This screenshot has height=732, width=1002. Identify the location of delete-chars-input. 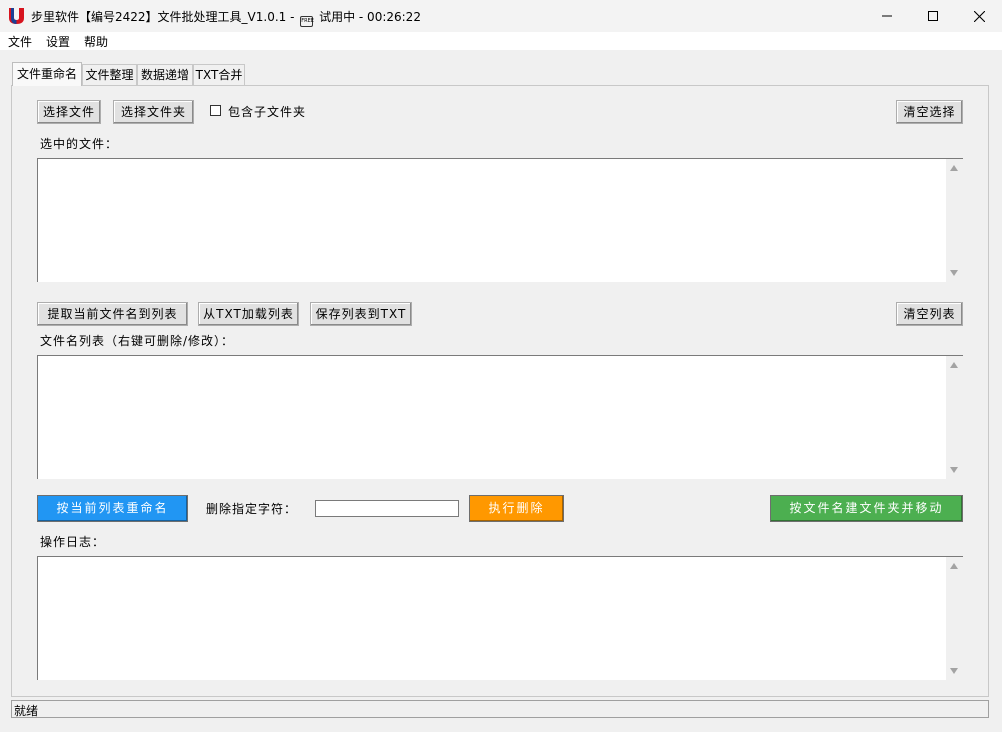
(387, 508).